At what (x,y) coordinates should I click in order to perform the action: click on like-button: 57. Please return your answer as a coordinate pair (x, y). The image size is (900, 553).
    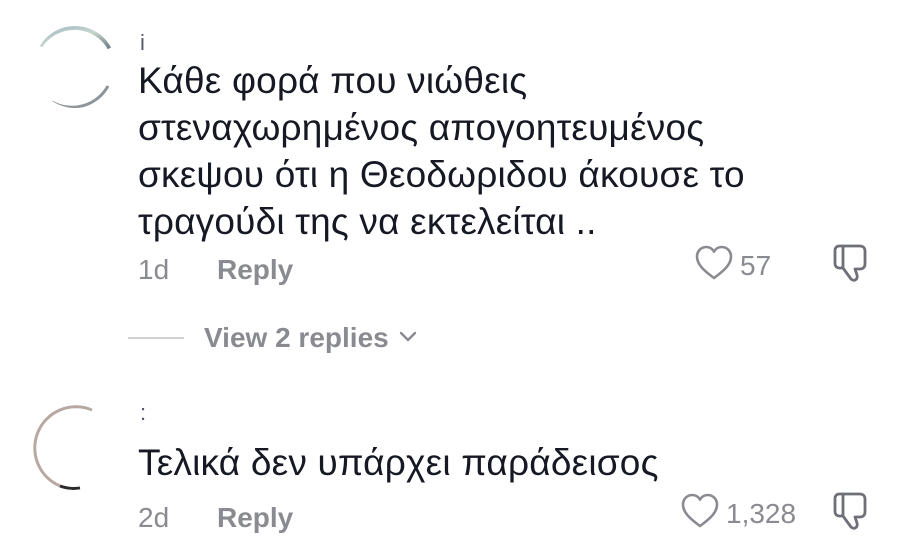
    Looking at the image, I should click on (732, 265).